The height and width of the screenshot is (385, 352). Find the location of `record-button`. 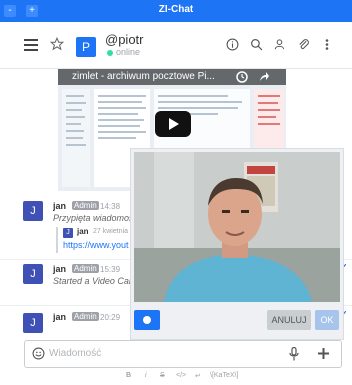

record-button is located at coordinates (147, 320).